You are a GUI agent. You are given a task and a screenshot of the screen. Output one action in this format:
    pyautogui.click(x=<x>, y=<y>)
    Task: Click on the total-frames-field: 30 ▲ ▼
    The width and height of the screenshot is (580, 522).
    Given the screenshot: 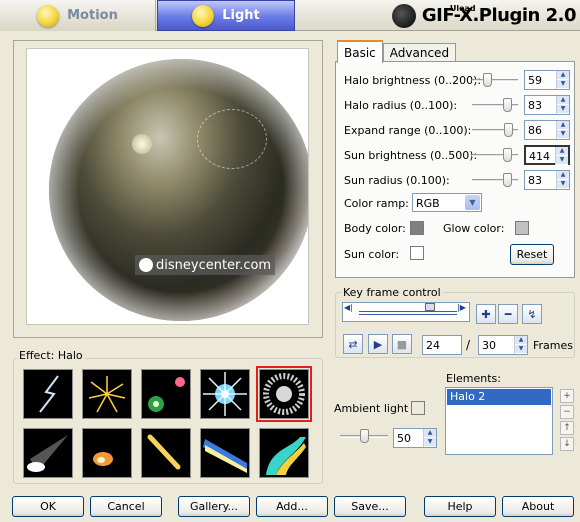 What is the action you would take?
    pyautogui.click(x=503, y=345)
    